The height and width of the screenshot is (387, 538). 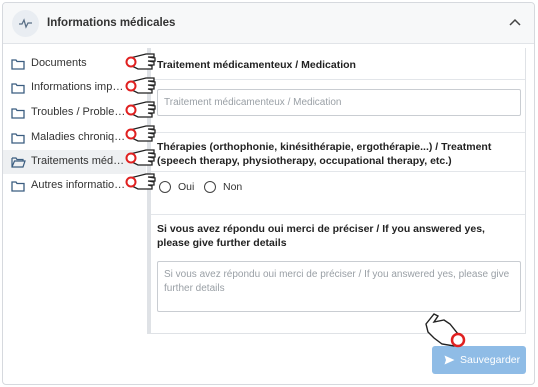 What do you see at coordinates (25, 23) in the screenshot?
I see `heartbeat-icon` at bounding box center [25, 23].